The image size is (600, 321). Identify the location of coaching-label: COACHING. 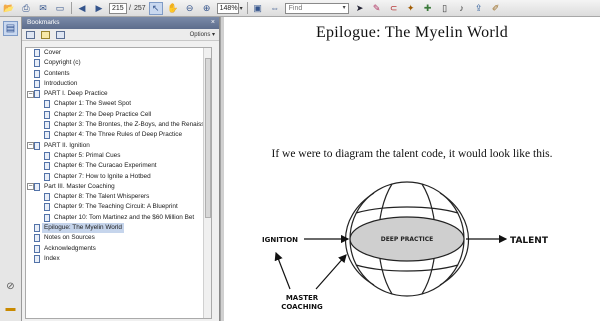
(302, 307).